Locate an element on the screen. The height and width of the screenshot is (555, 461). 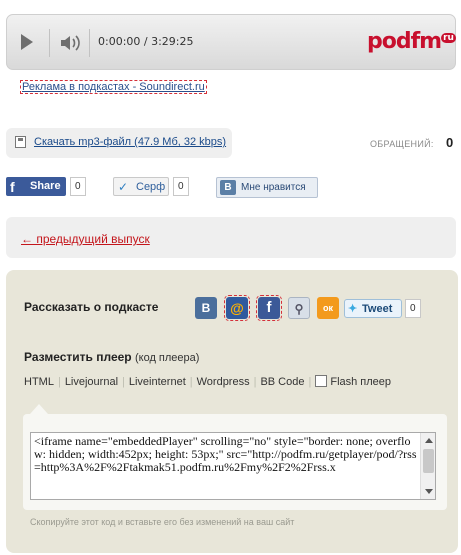
vk-share-icon: B is located at coordinates (206, 308).